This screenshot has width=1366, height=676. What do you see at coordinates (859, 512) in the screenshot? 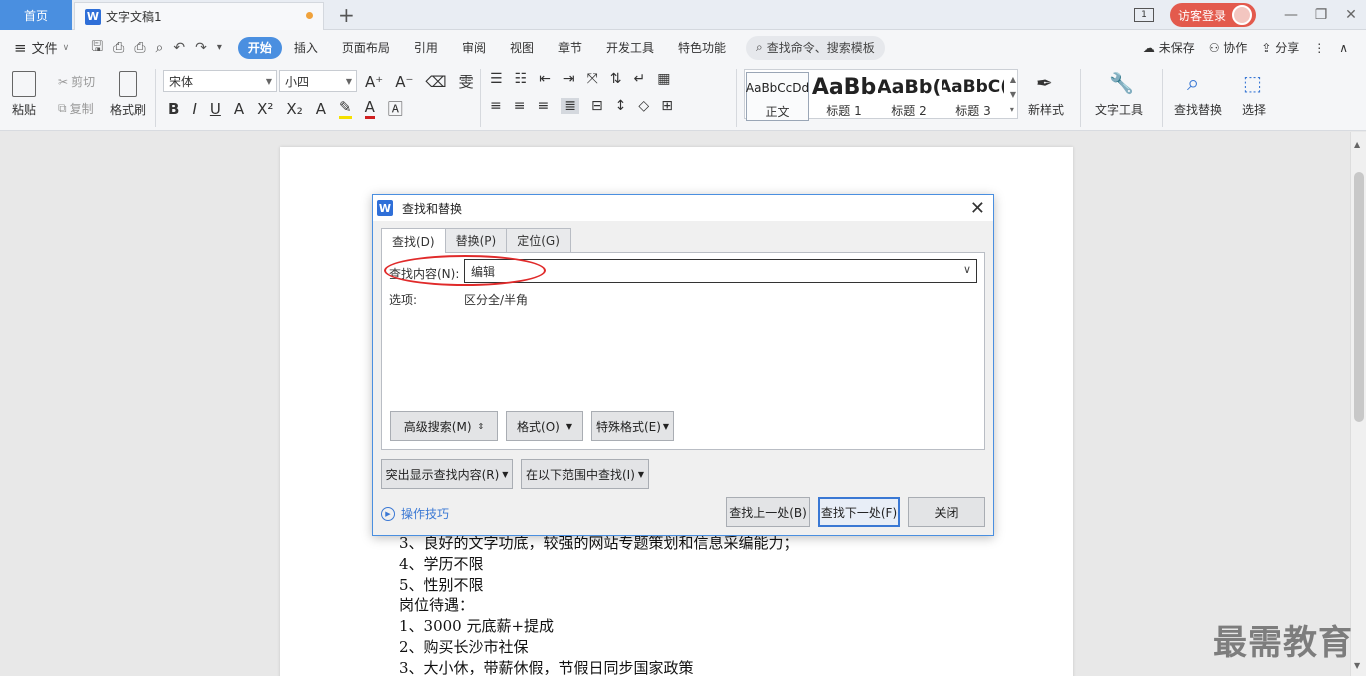
I see `find-next-button: 查找下一处(F)` at bounding box center [859, 512].